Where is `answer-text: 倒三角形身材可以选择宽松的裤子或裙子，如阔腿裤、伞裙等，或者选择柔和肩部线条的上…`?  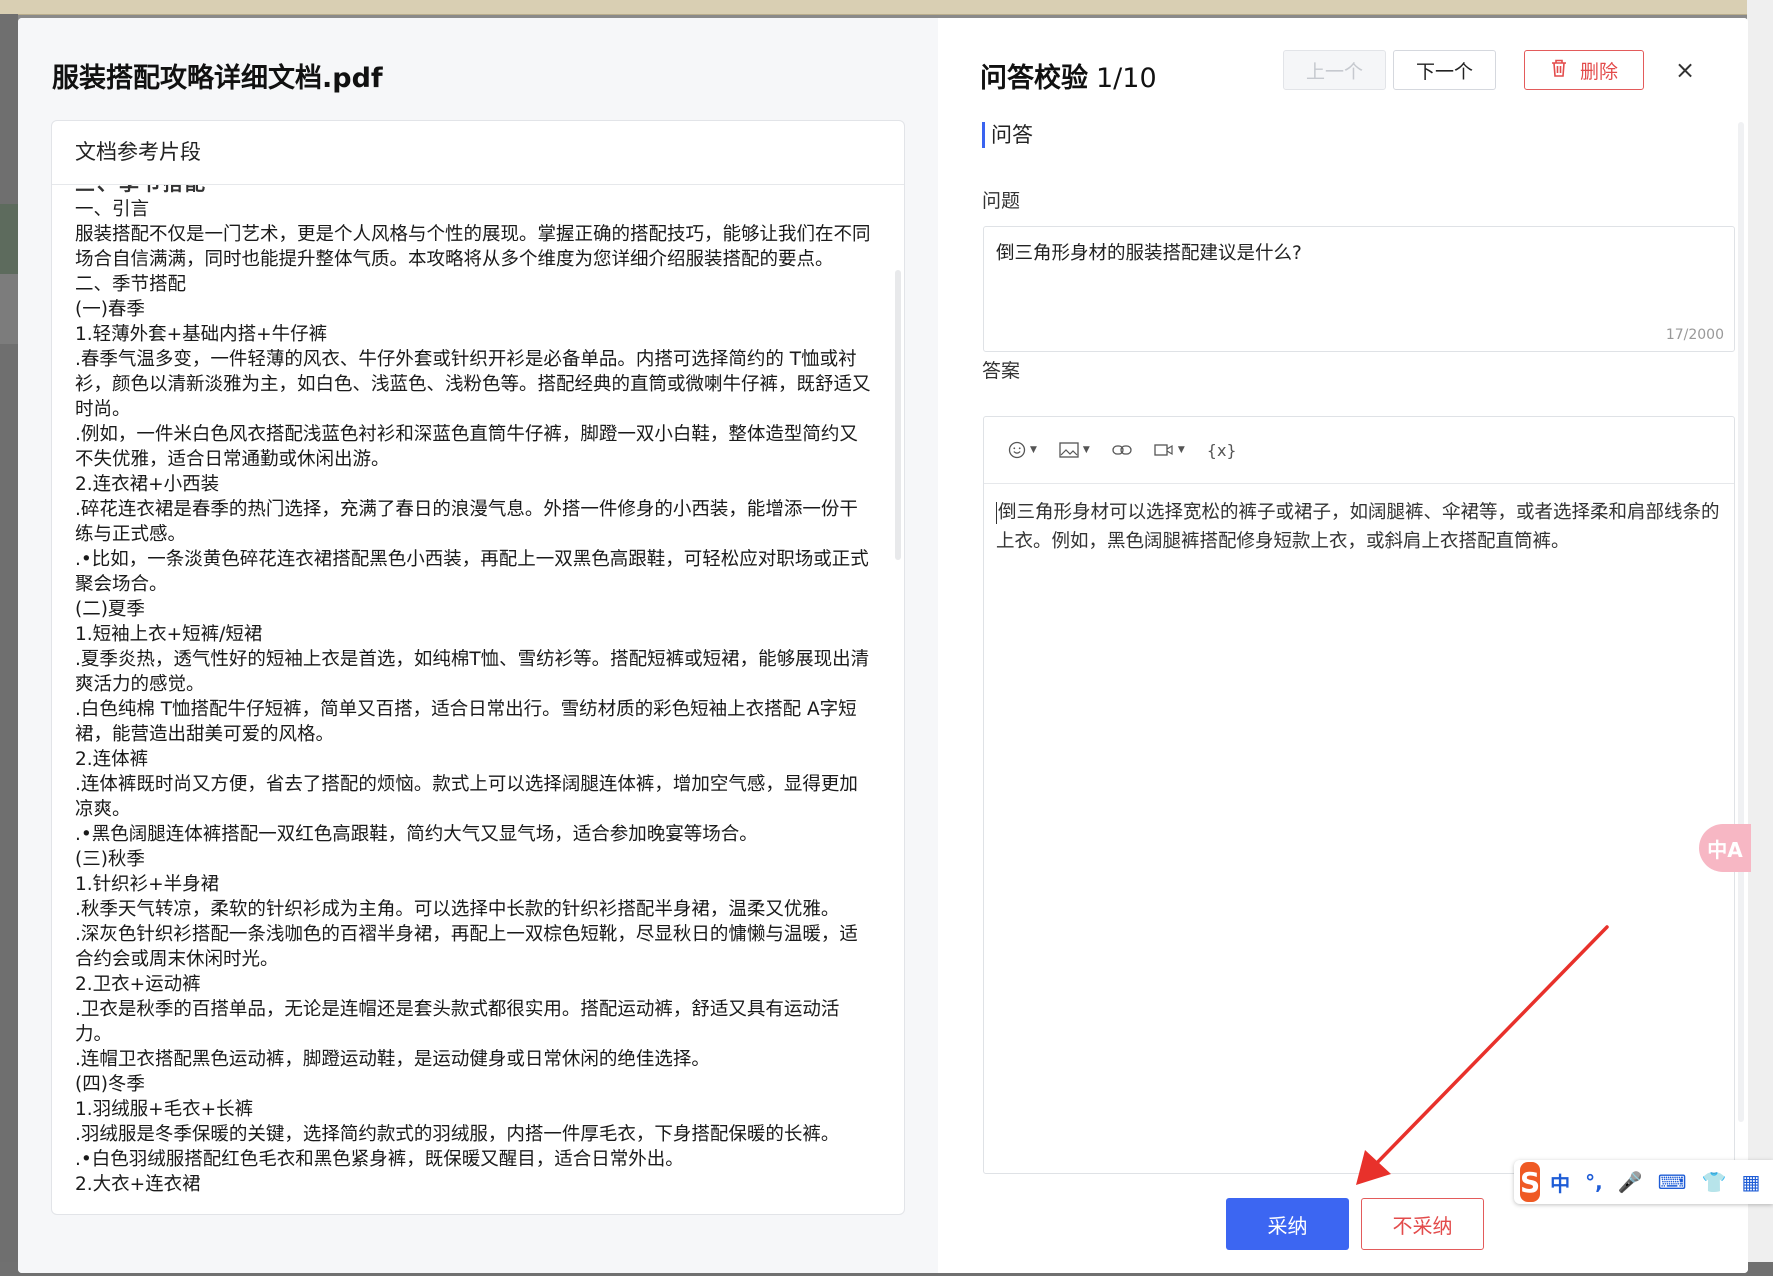
answer-text: 倒三角形身材可以选择宽松的裤子或裙子，如阔腿裤、伞裙等，或者选择柔和肩部线条的上… is located at coordinates (1358, 527).